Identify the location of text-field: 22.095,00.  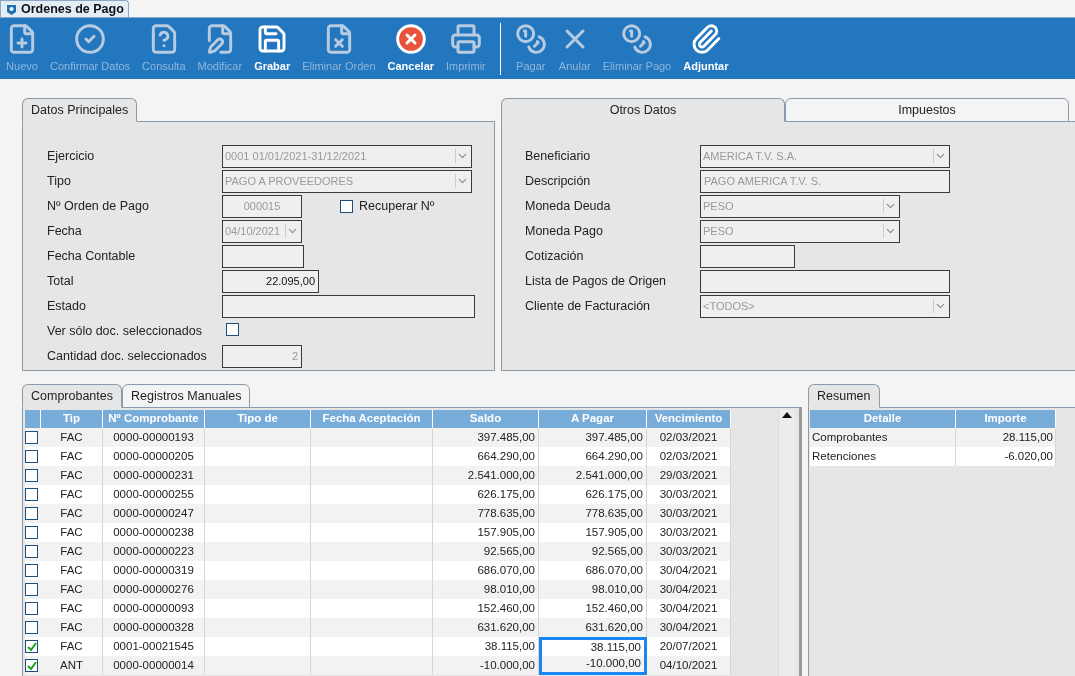
(270, 281).